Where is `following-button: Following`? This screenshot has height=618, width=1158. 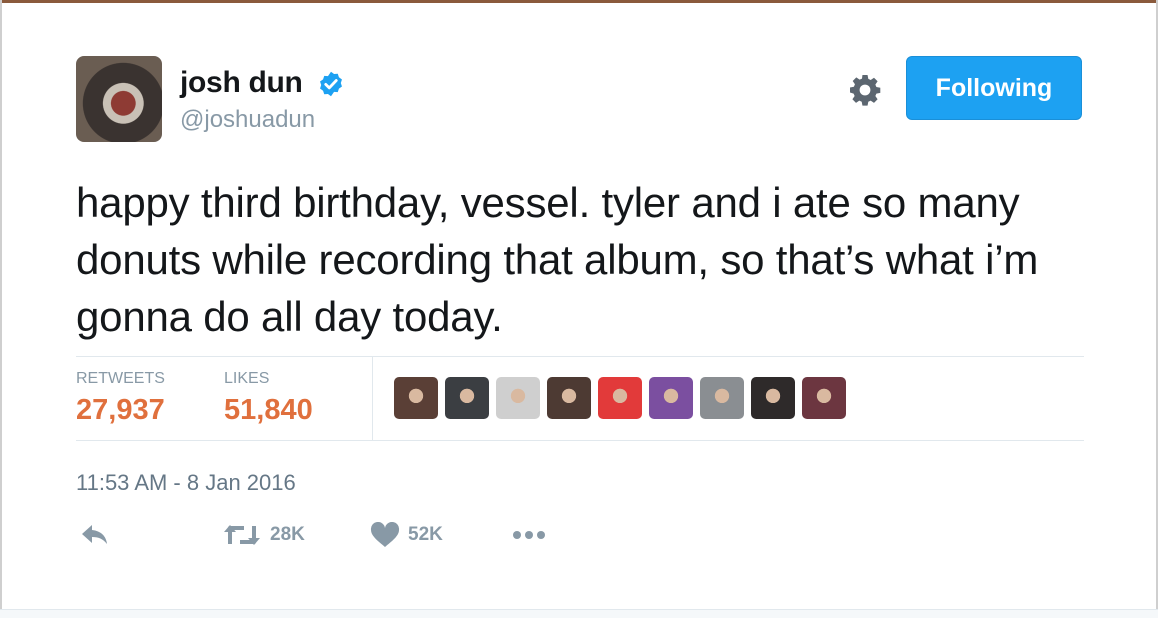 following-button: Following is located at coordinates (994, 88).